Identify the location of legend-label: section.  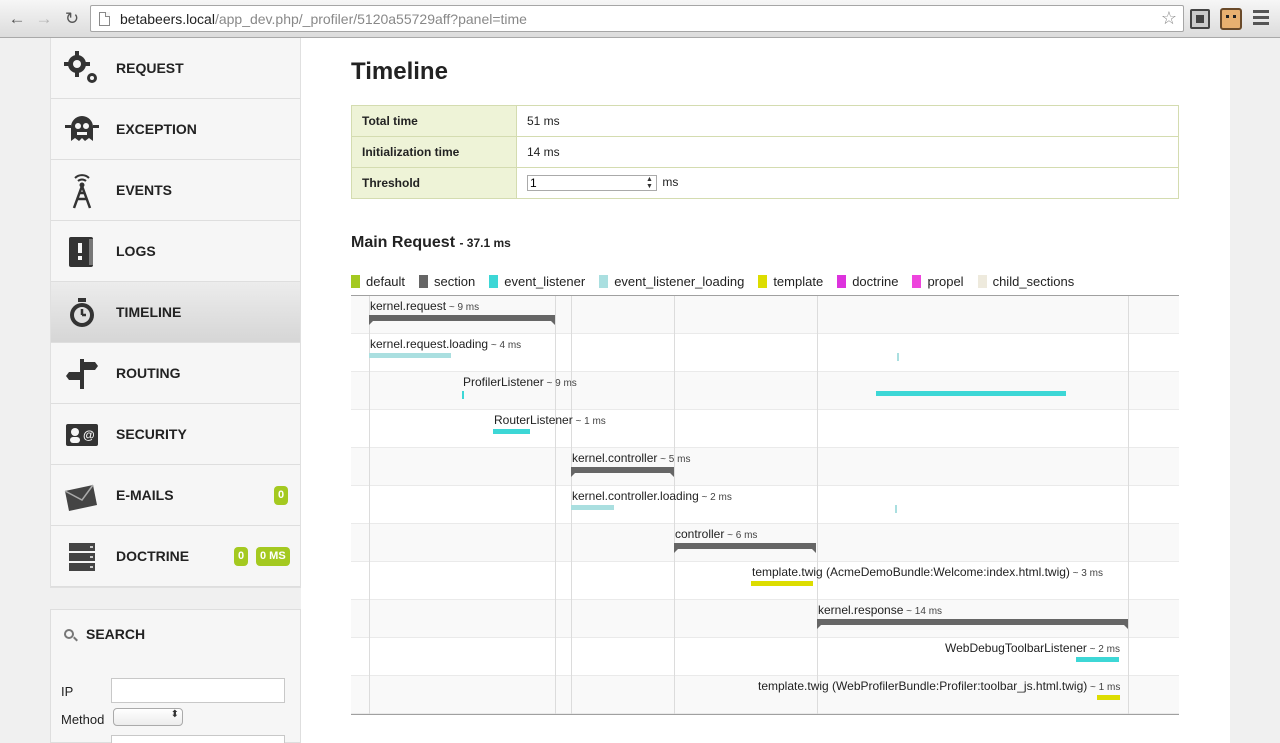
(455, 281).